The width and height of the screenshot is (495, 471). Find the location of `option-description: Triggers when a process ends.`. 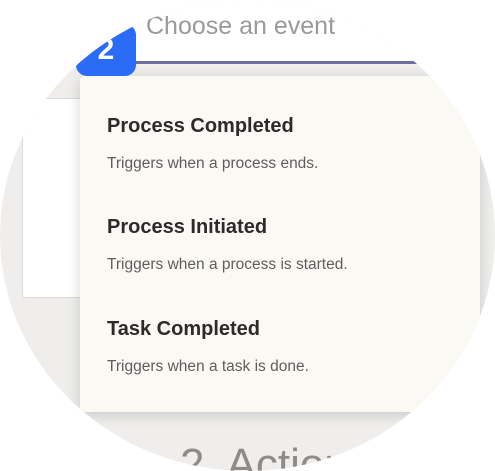

option-description: Triggers when a process ends. is located at coordinates (213, 163).